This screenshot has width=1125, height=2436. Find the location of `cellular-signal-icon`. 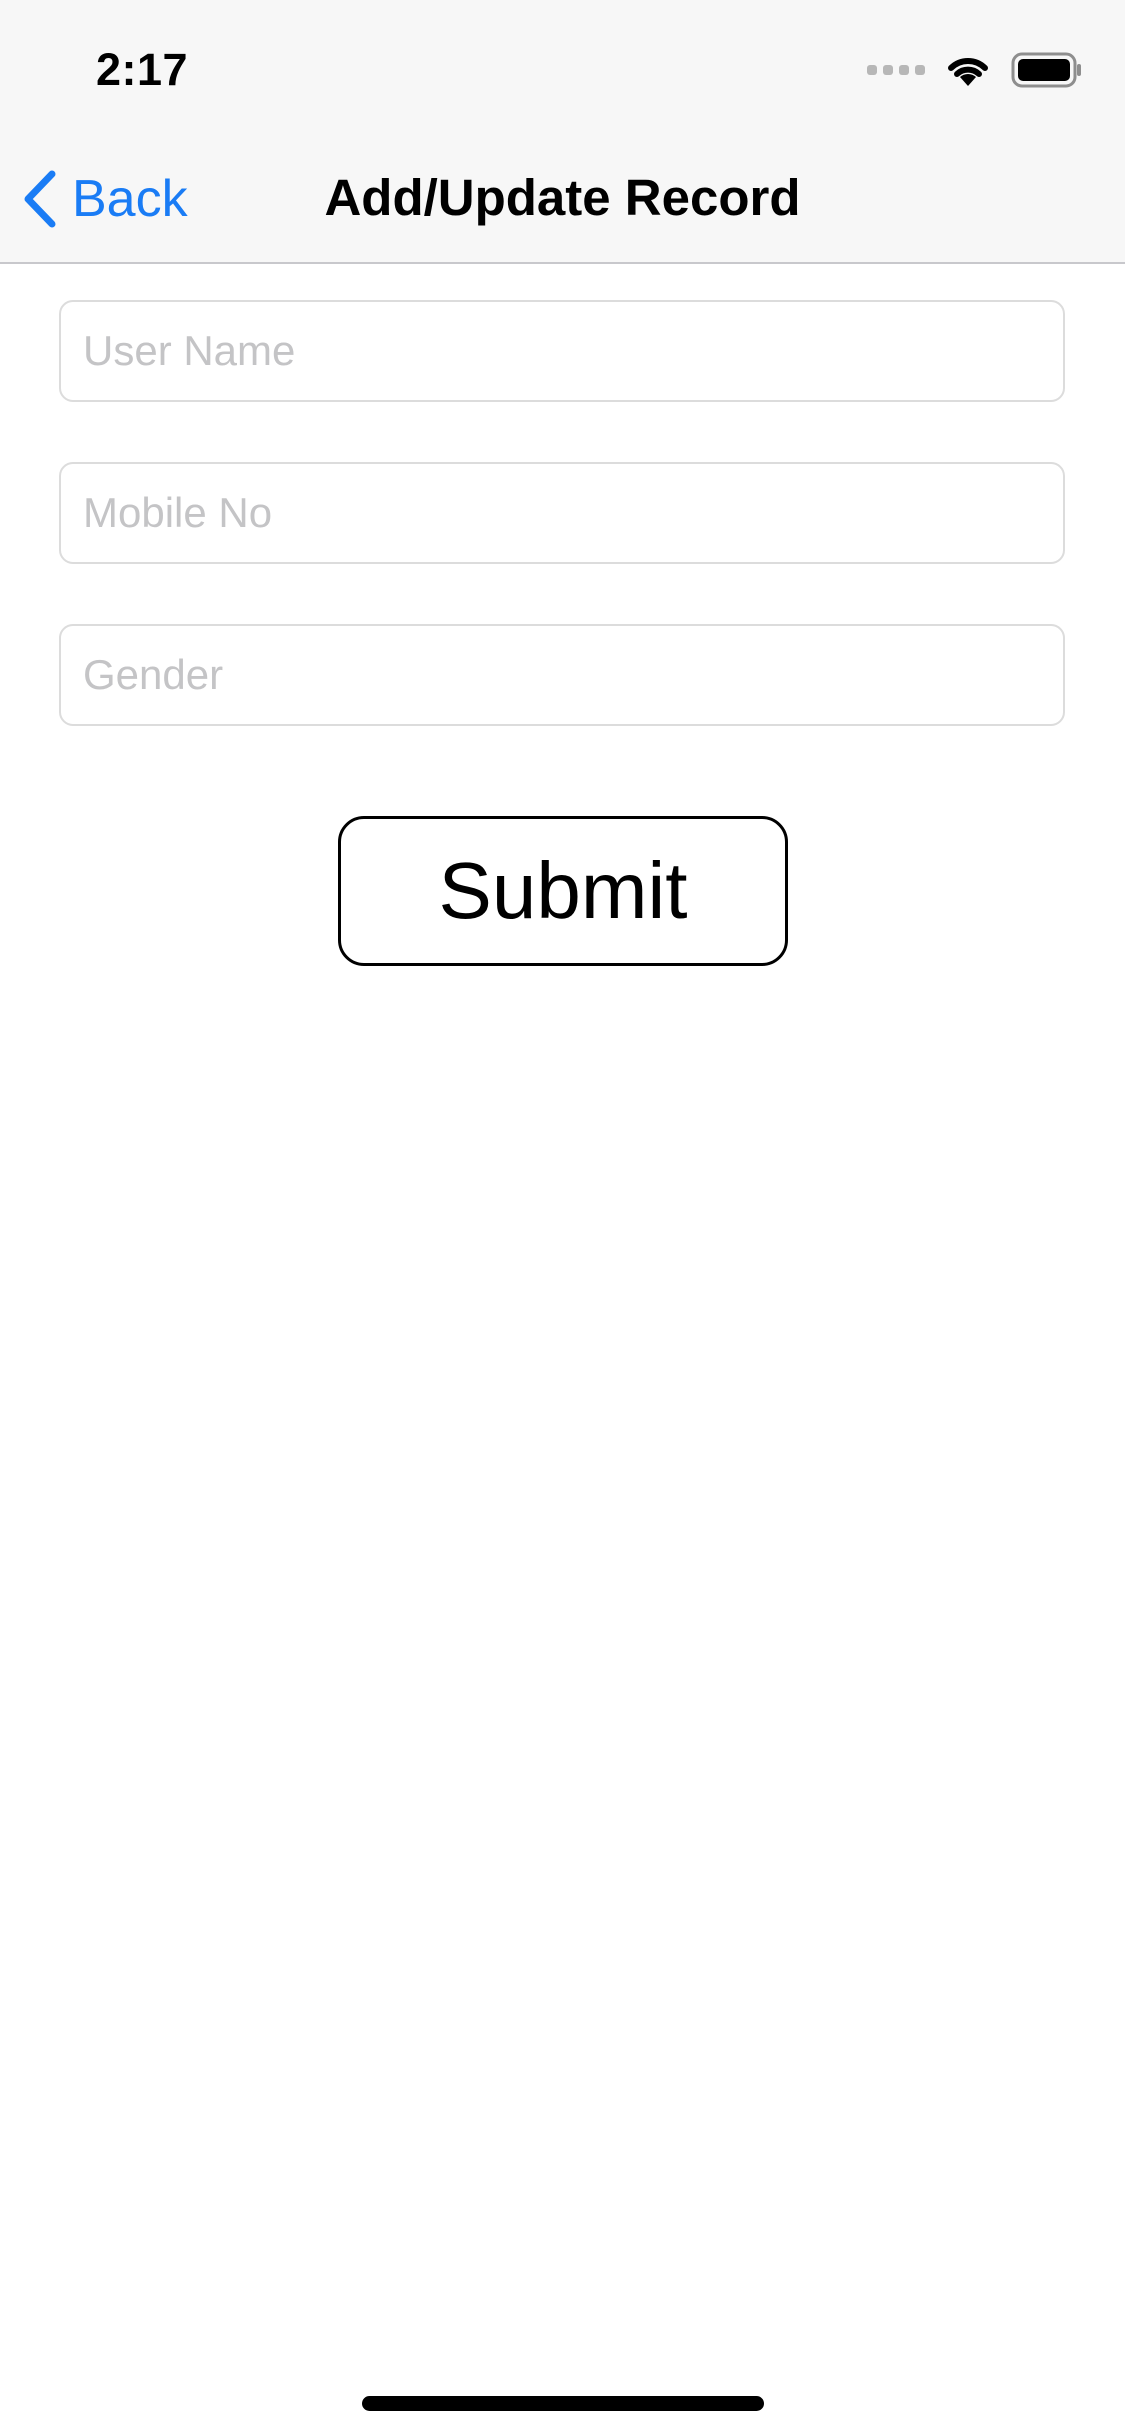

cellular-signal-icon is located at coordinates (896, 70).